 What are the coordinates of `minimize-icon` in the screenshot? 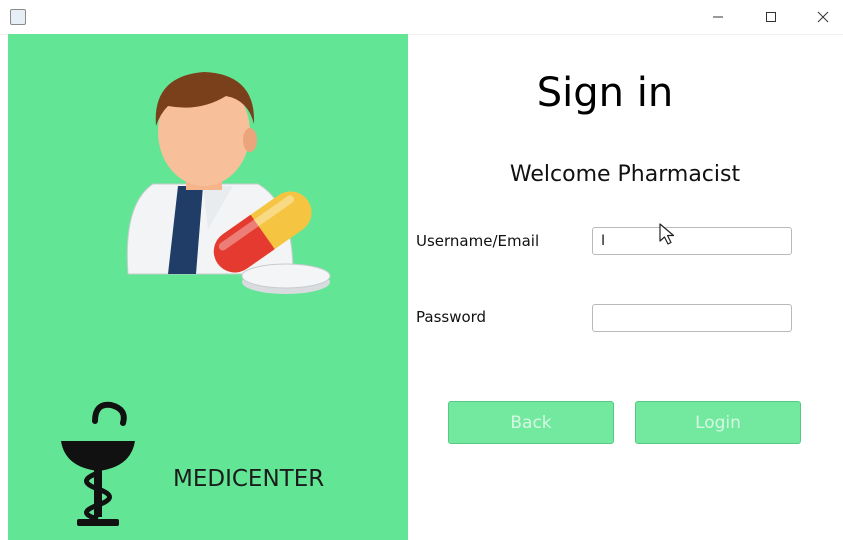 It's located at (718, 17).